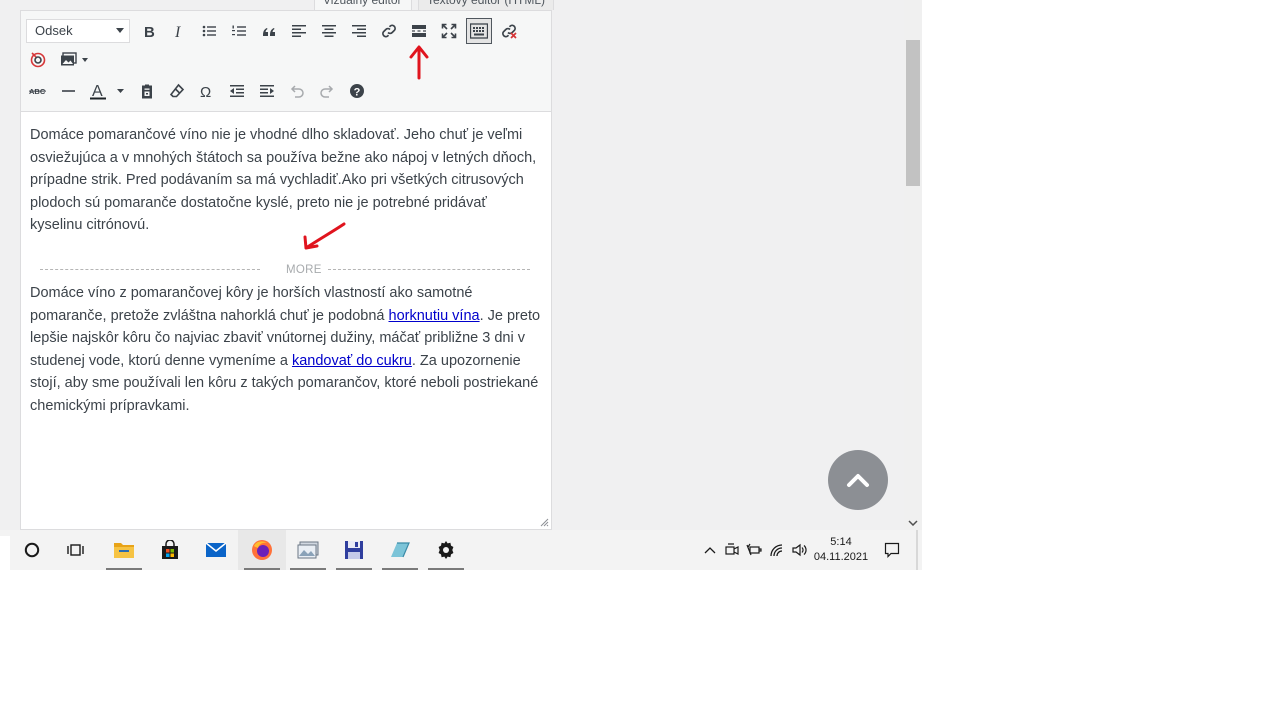 This screenshot has width=1280, height=720. Describe the element at coordinates (150, 269) in the screenshot. I see `more-line-left` at that location.